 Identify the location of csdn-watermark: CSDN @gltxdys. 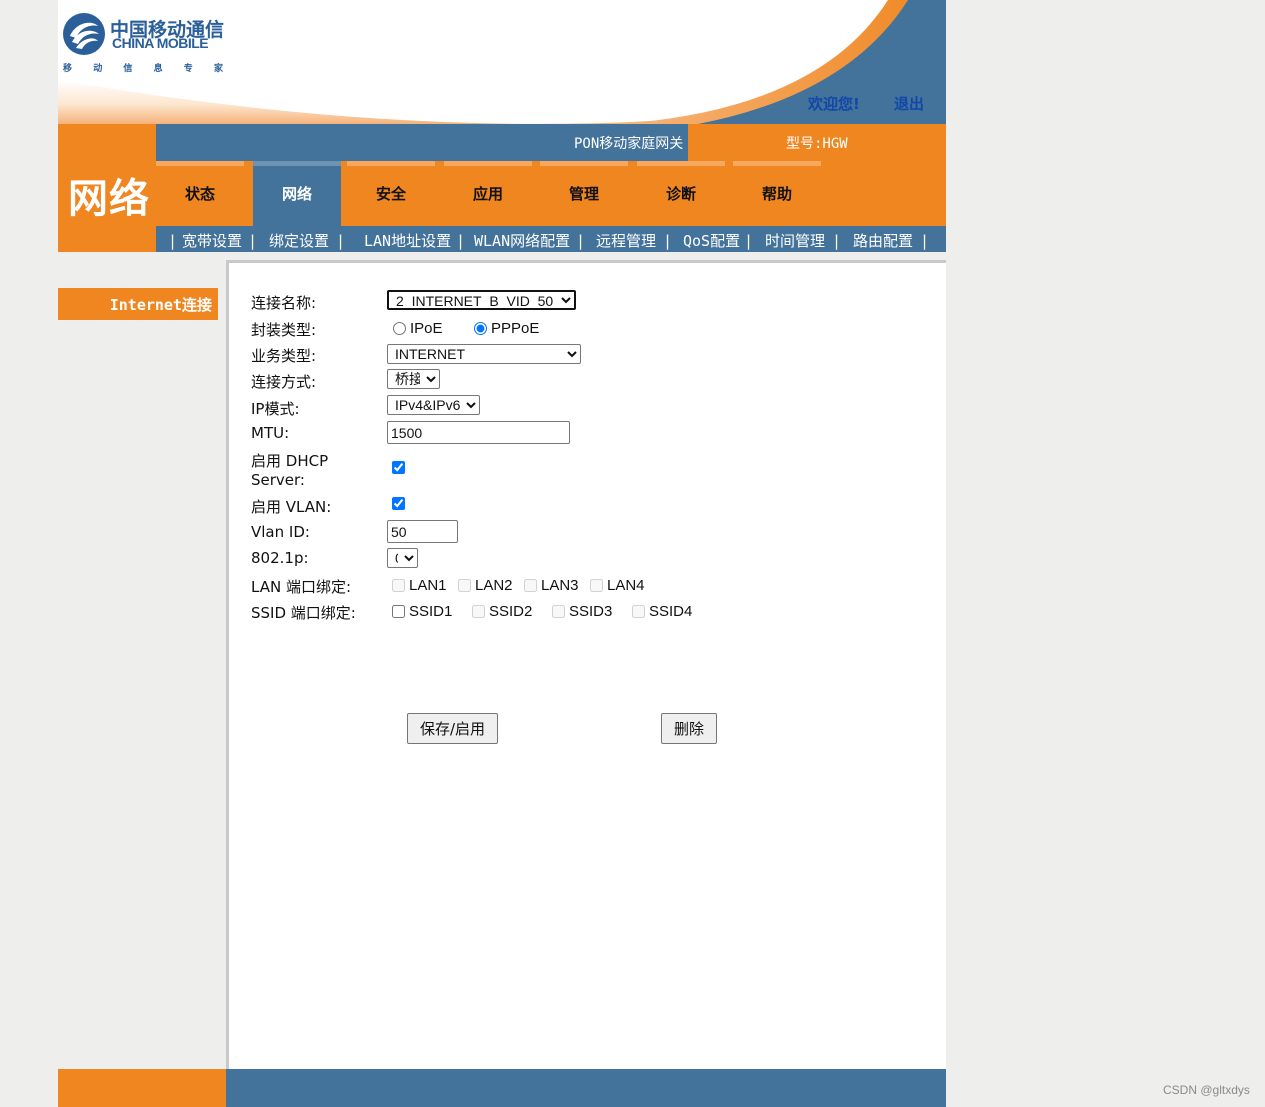
(1206, 1090).